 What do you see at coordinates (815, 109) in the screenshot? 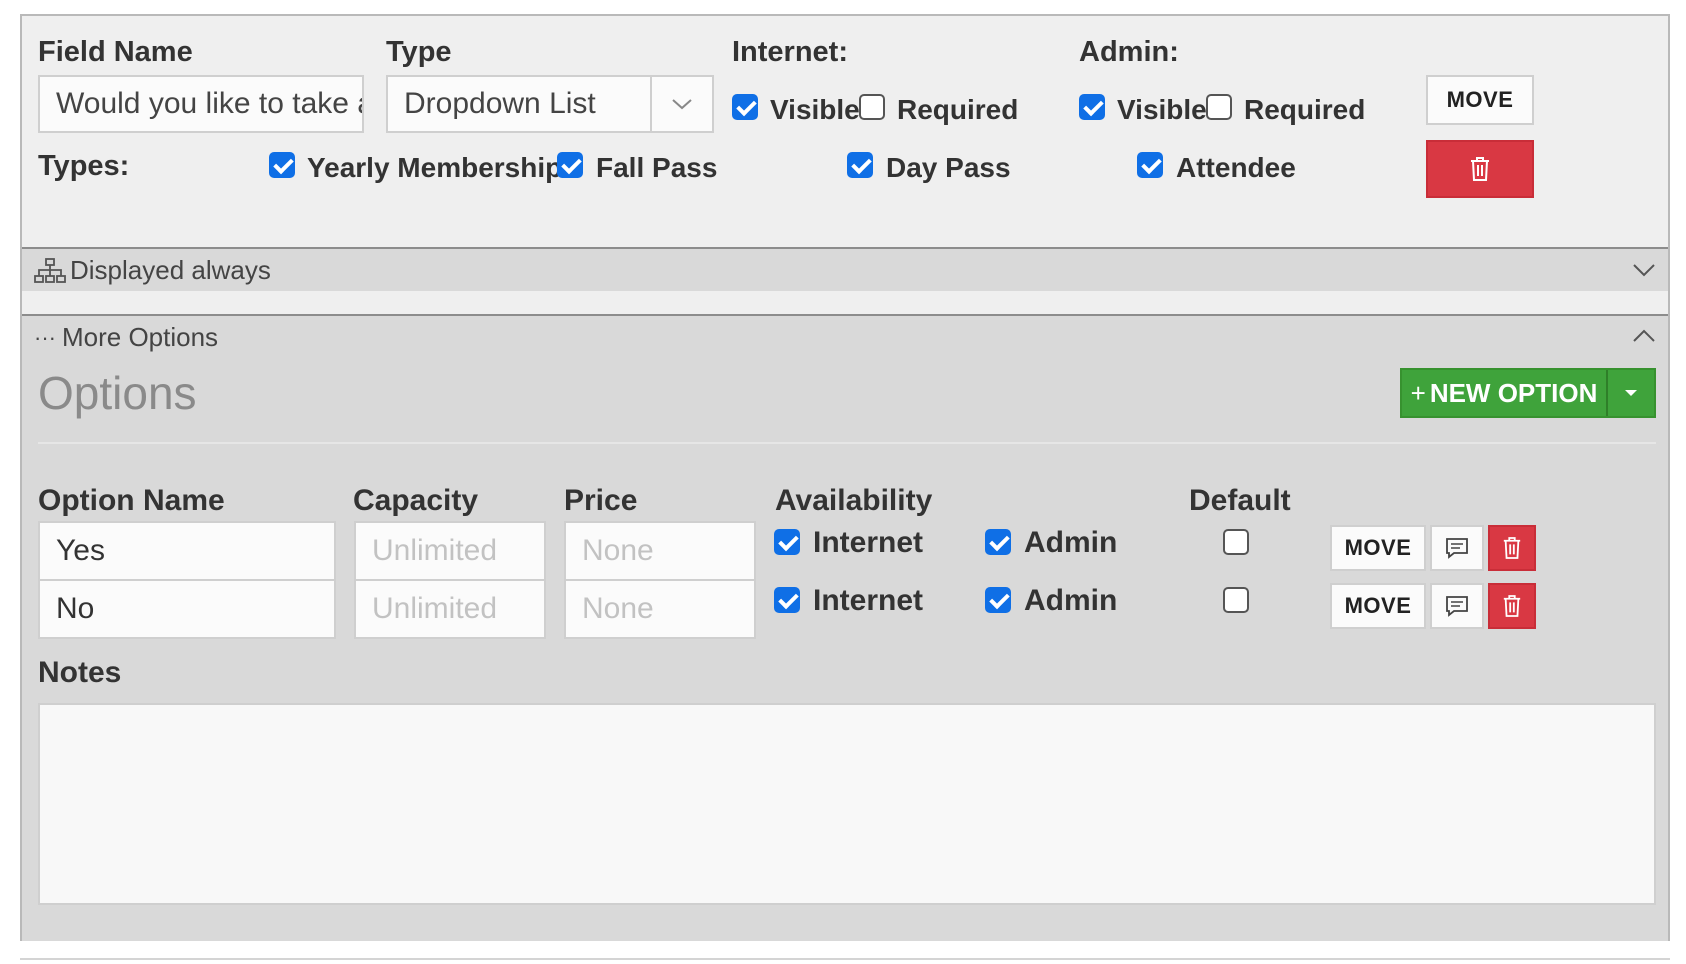
I see `internet-visible-label: Visible` at bounding box center [815, 109].